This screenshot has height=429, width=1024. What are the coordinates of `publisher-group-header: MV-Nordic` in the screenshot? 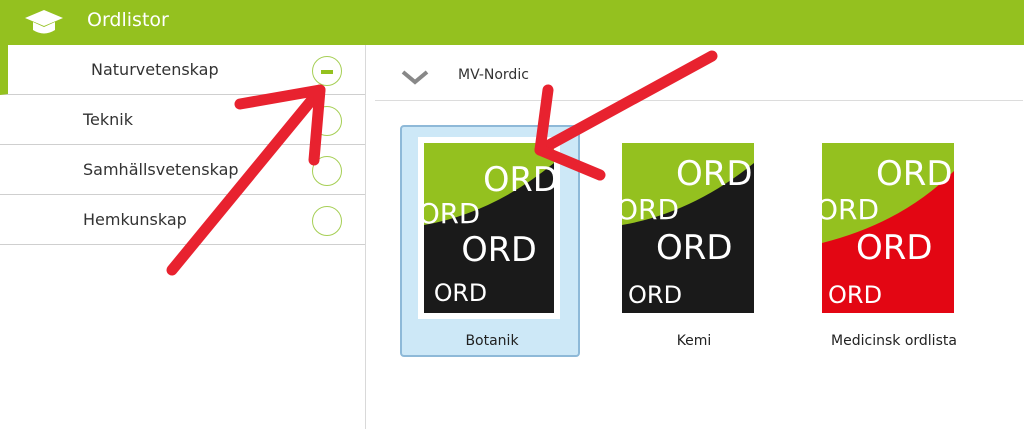 It's located at (699, 77).